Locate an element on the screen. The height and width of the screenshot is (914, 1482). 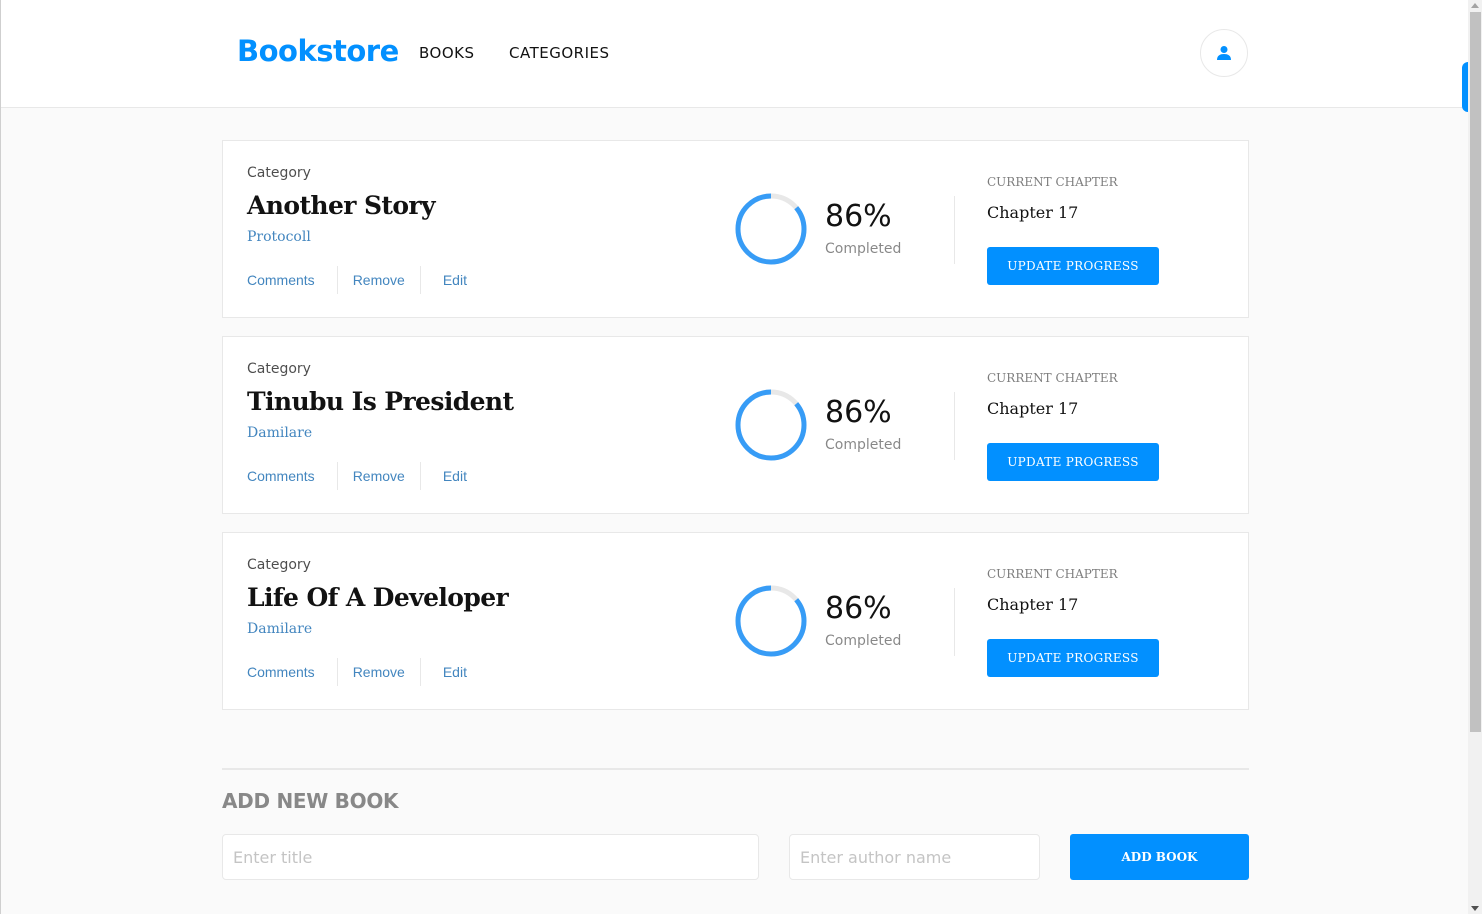
form-title: ADD NEW BOOK is located at coordinates (310, 801).